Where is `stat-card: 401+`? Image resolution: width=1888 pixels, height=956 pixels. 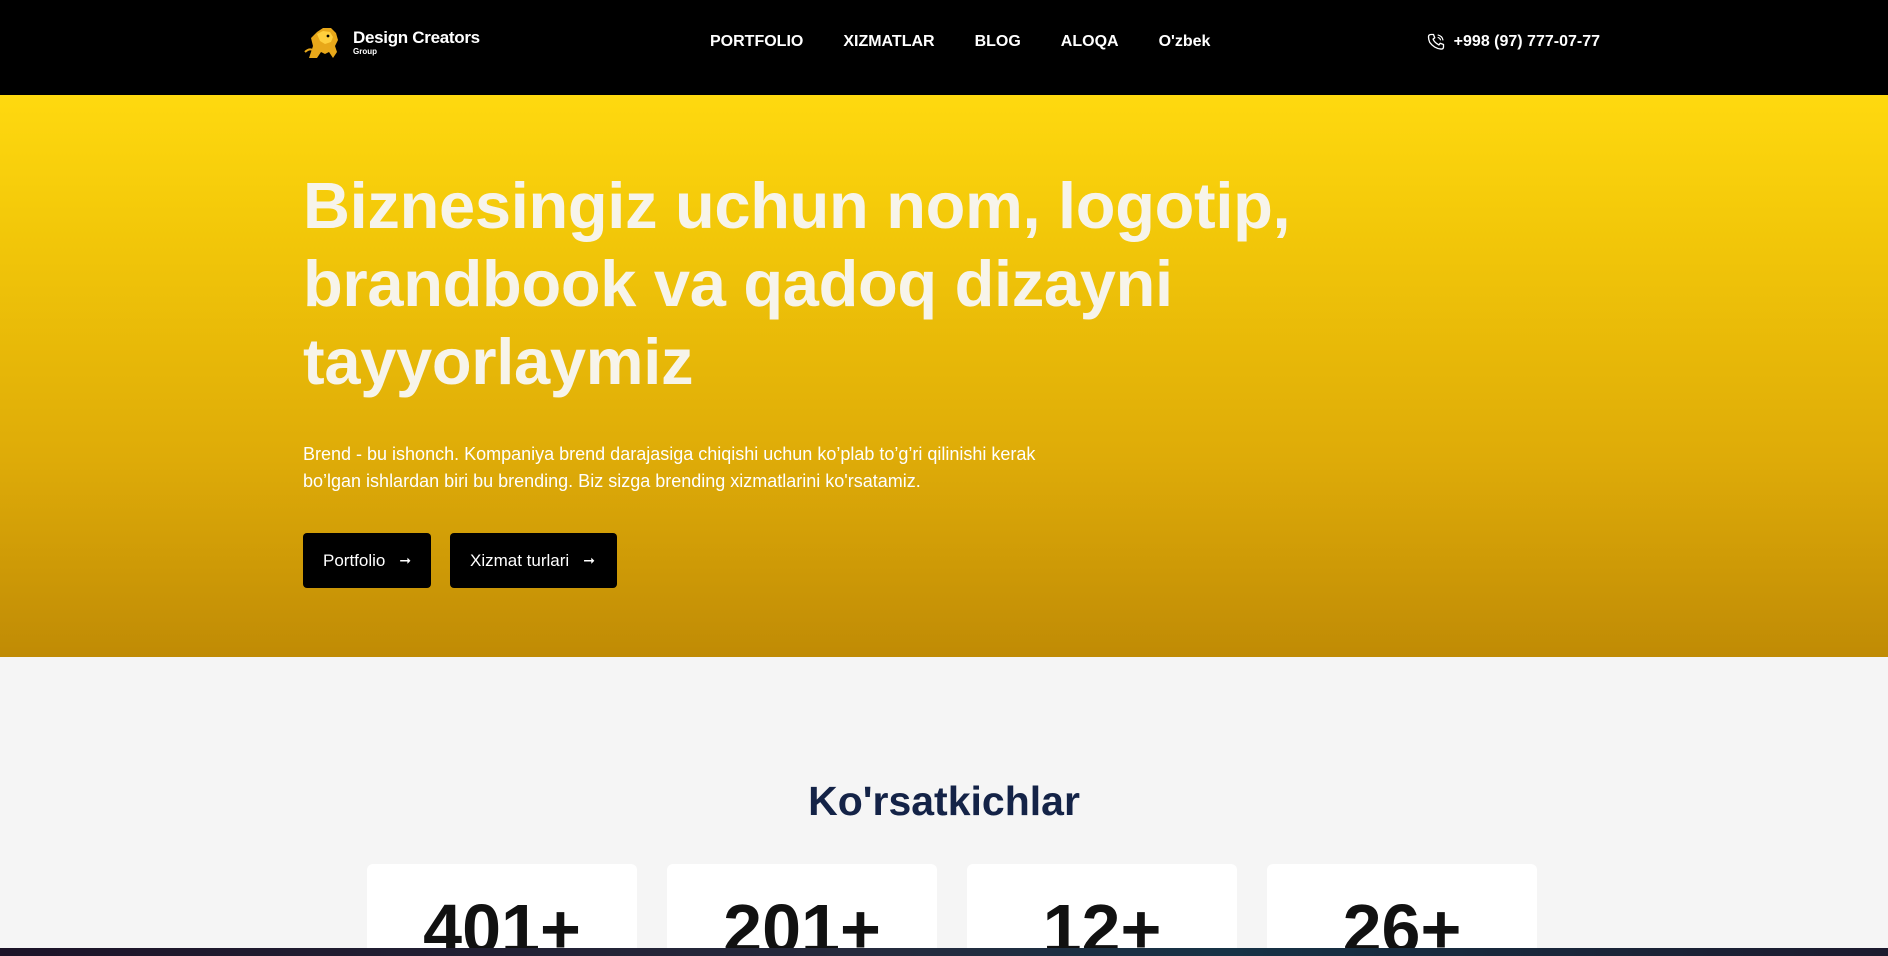
stat-card: 401+ is located at coordinates (502, 910).